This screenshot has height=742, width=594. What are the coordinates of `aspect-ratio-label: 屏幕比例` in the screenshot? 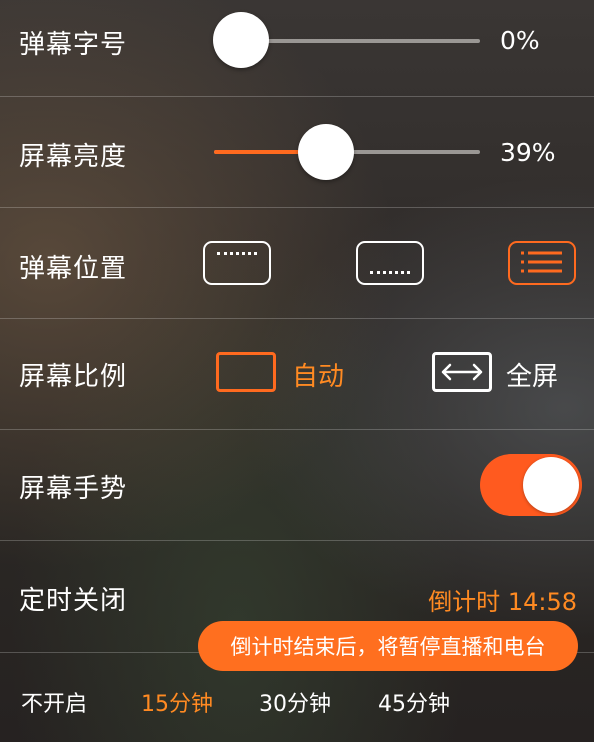 It's located at (73, 377).